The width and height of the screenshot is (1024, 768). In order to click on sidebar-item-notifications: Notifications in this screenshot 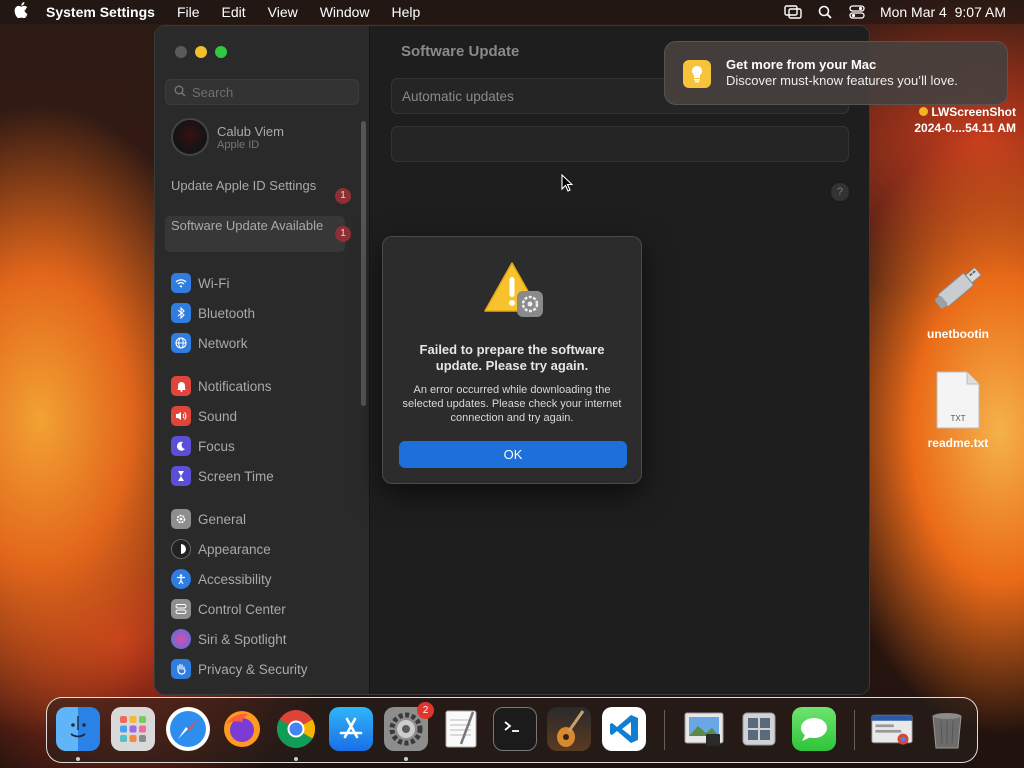, I will do `click(221, 386)`.